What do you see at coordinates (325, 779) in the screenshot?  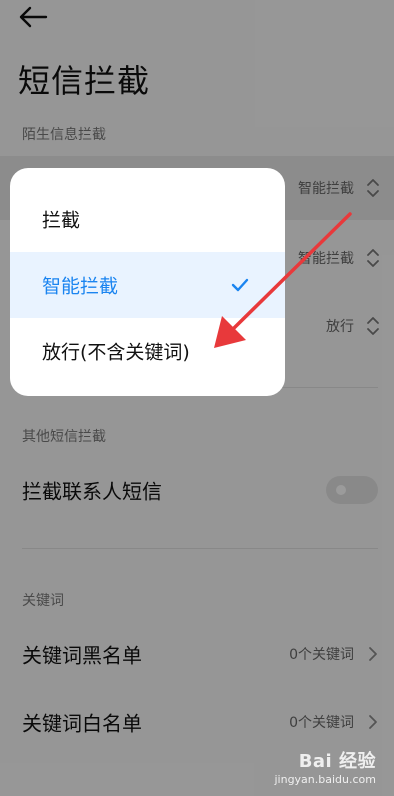 I see `watermark-url: jingyan.baidu.com` at bounding box center [325, 779].